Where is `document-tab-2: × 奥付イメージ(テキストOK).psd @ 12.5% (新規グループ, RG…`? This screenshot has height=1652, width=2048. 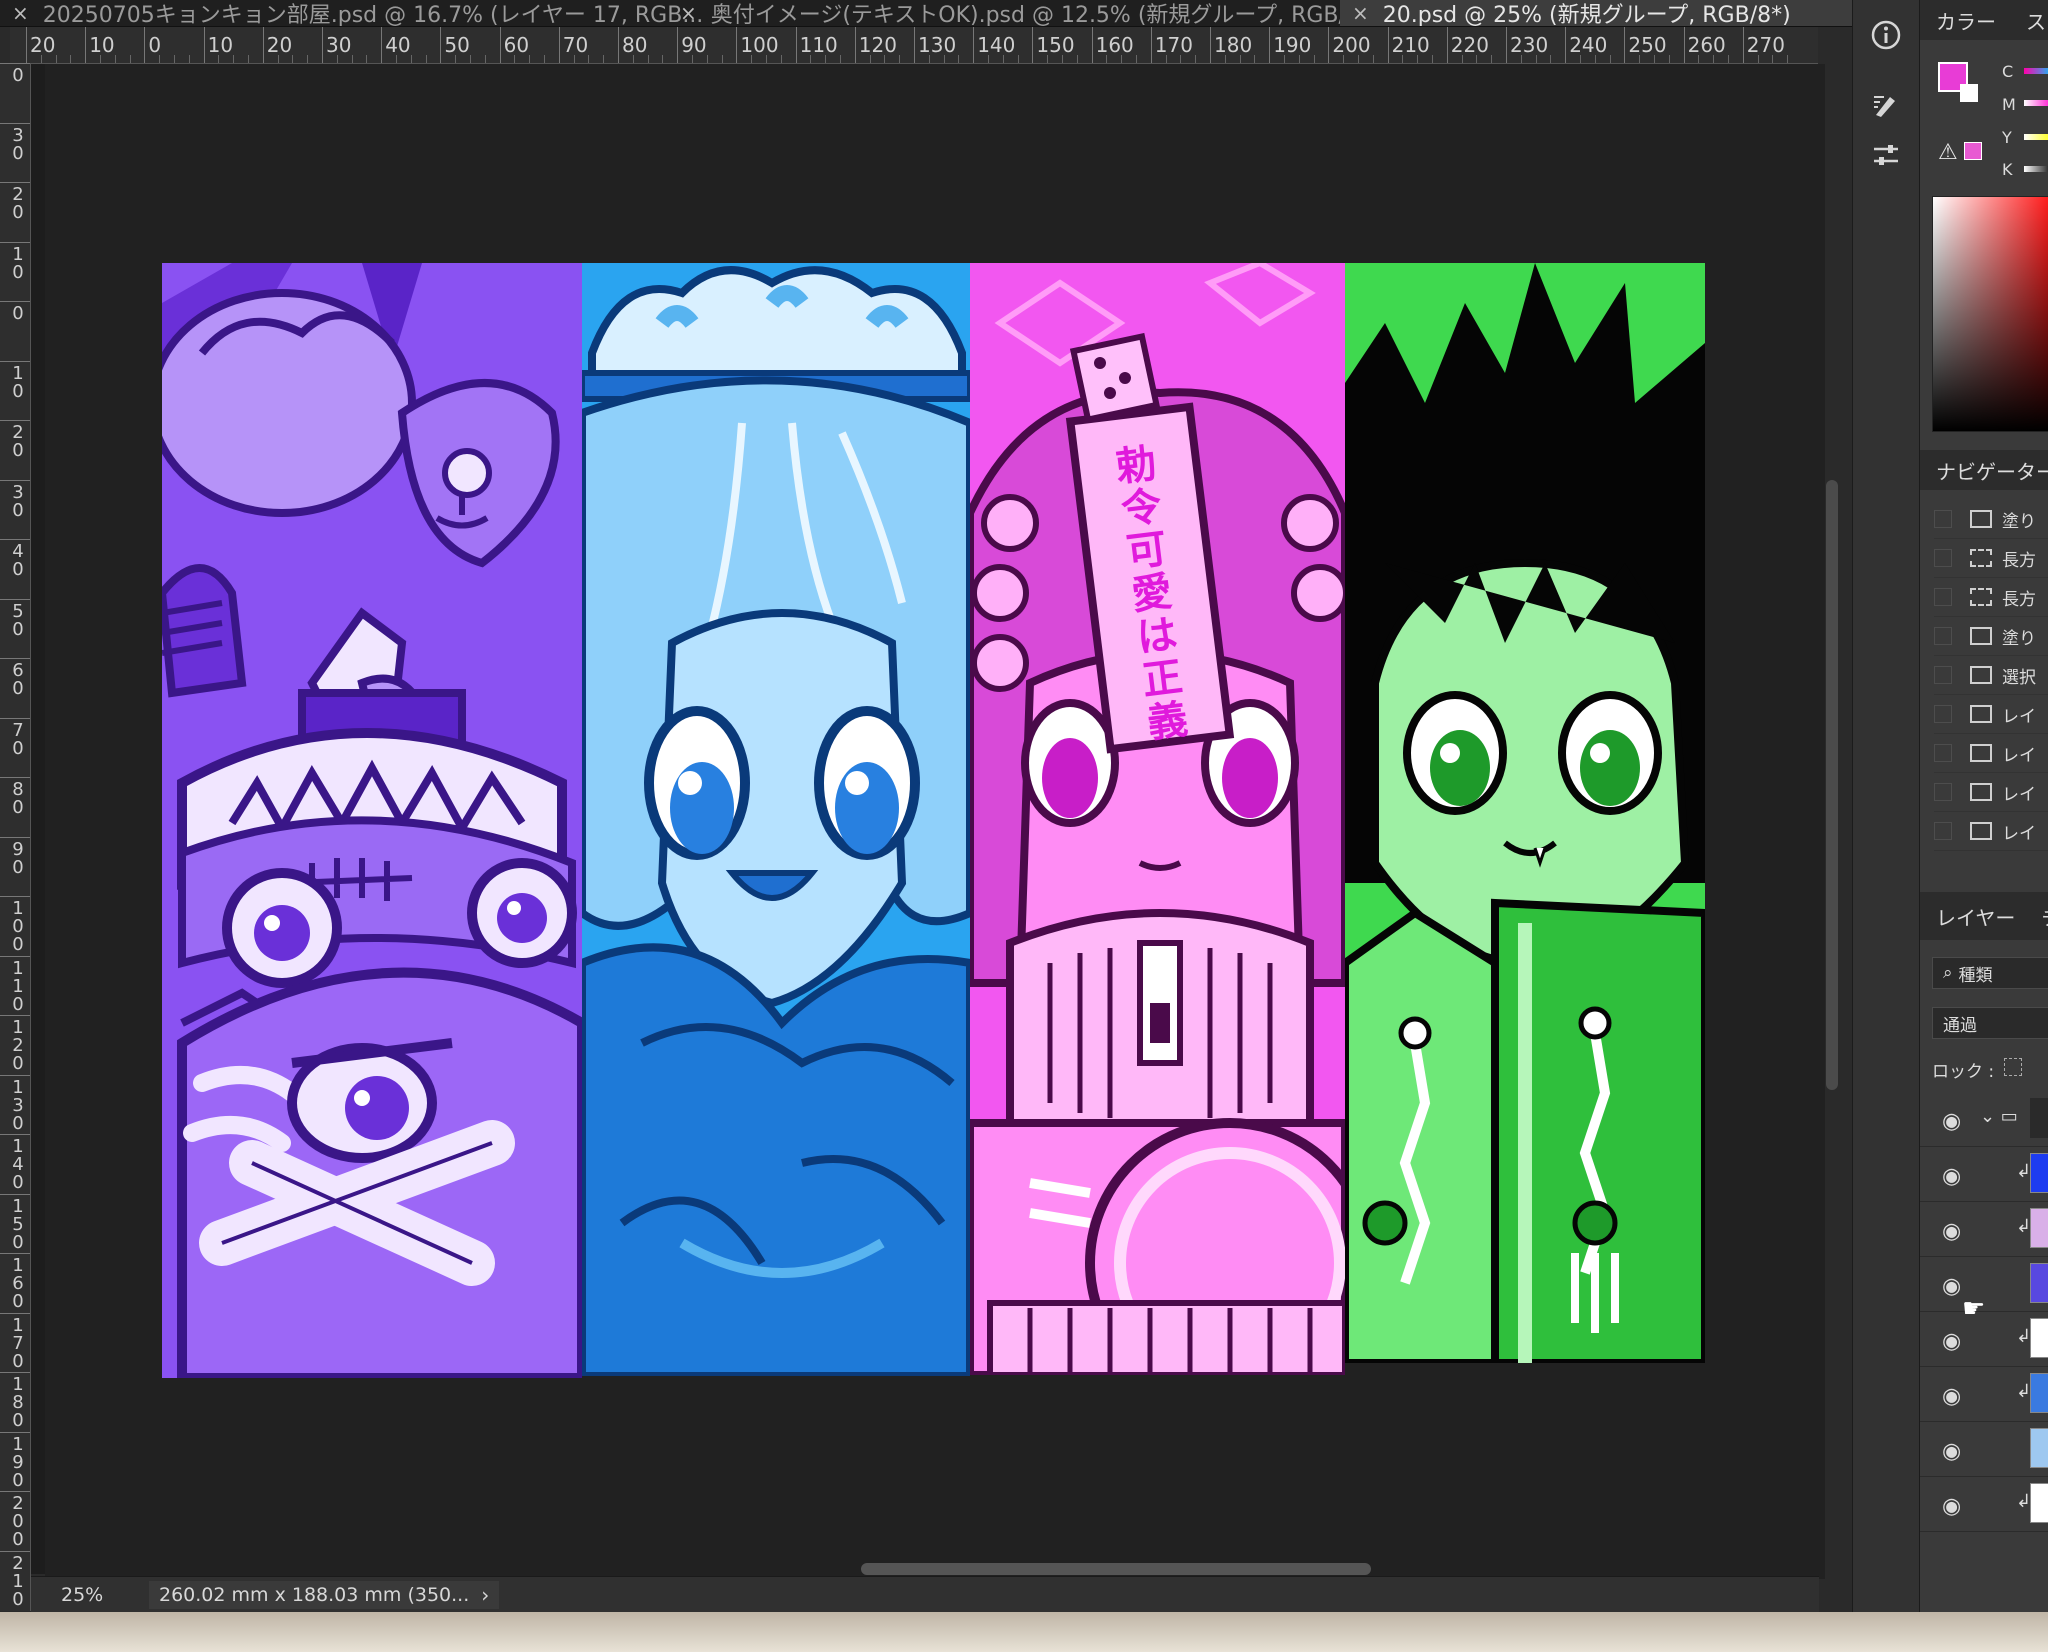
document-tab-2: × 奥付イメージ(テキストOK).psd @ 12.5% (新規グループ, RG… is located at coordinates (1024, 13).